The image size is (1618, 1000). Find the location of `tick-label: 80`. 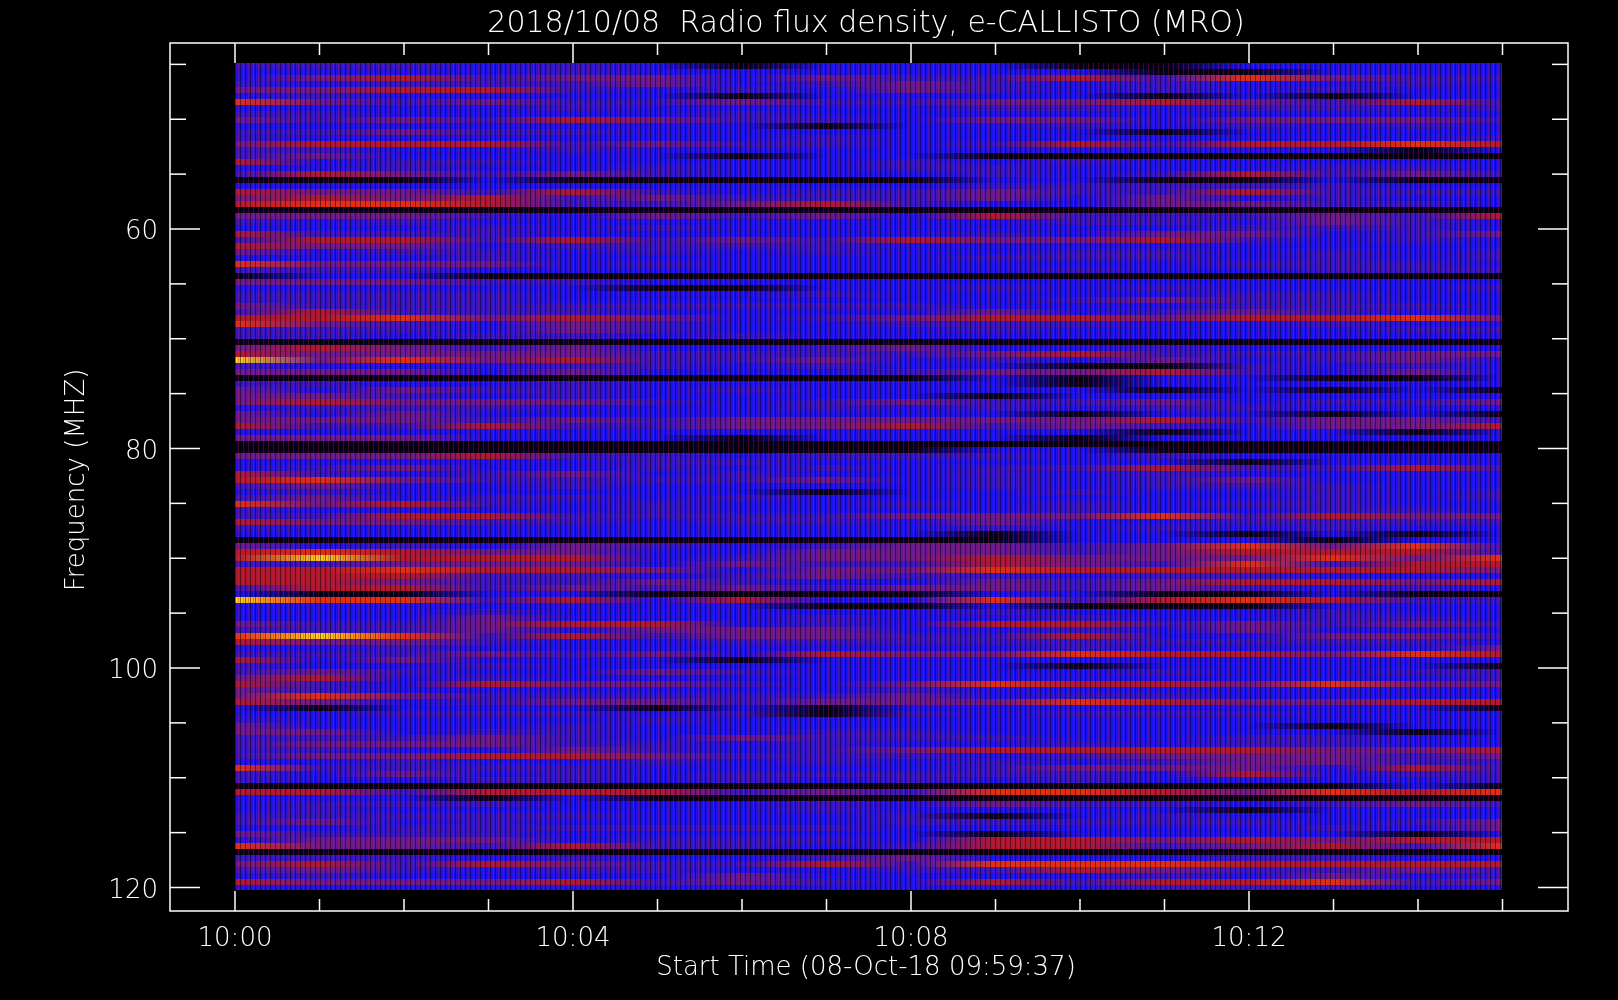

tick-label: 80 is located at coordinates (141, 449).